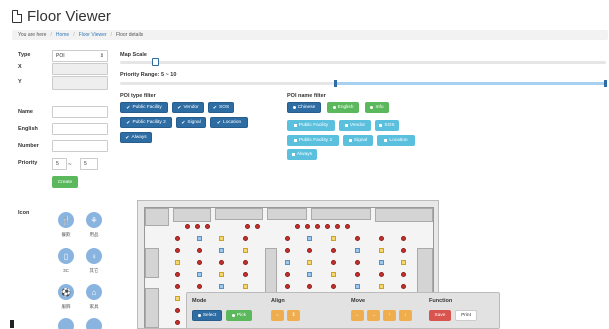 The image size is (609, 329). Describe the element at coordinates (277, 315) in the screenshot. I see `align-horizontal-icon: ⇔` at that location.